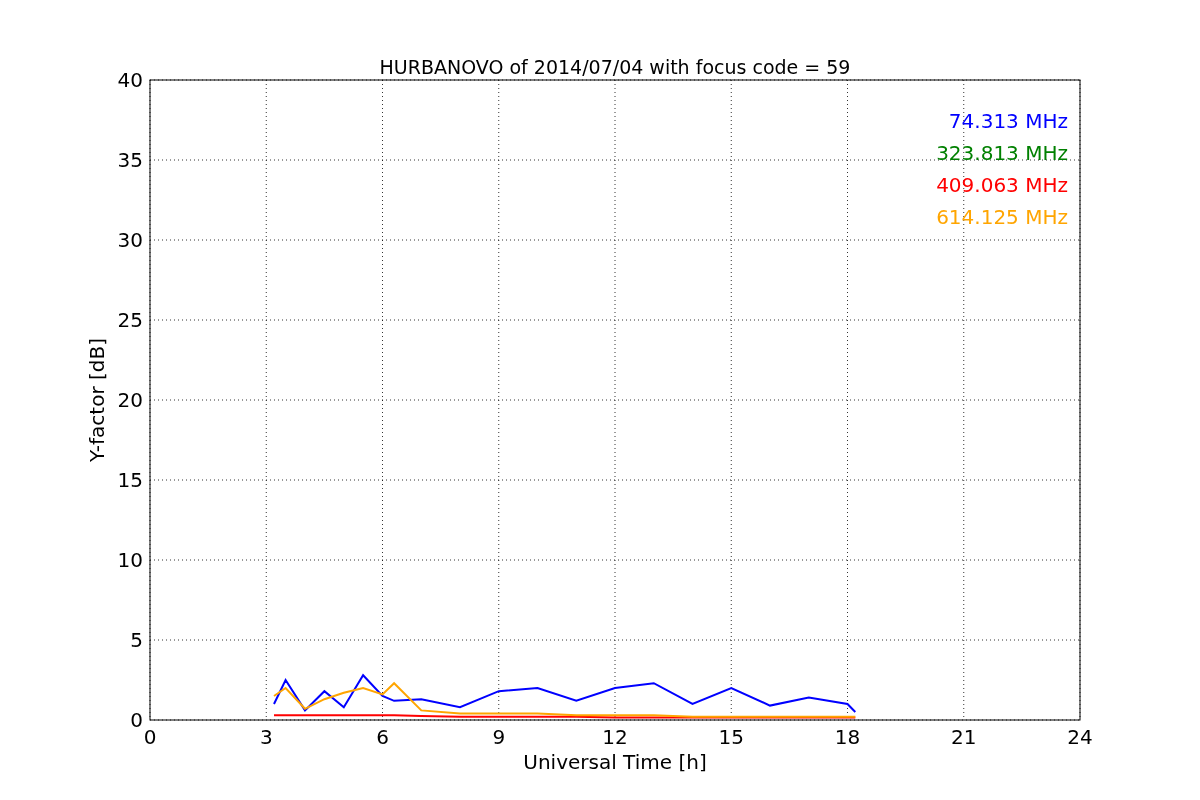  I want to click on x-axis-label: Universal Time [h], so click(615, 762).